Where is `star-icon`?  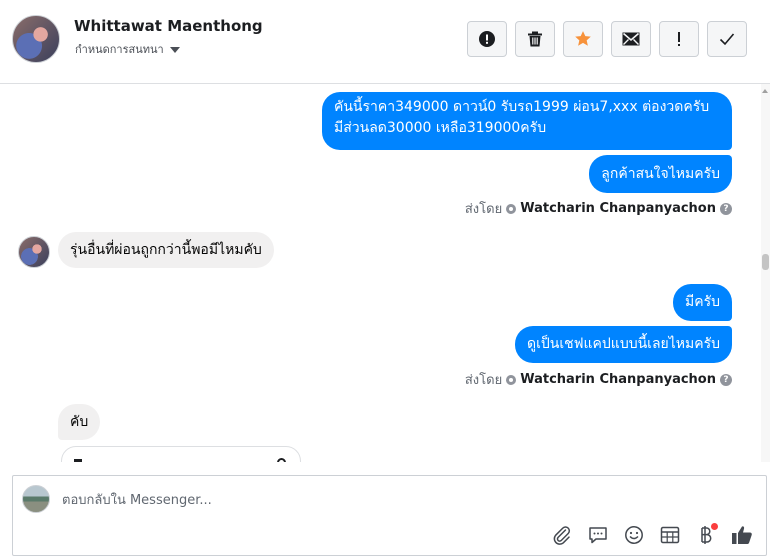 star-icon is located at coordinates (583, 38).